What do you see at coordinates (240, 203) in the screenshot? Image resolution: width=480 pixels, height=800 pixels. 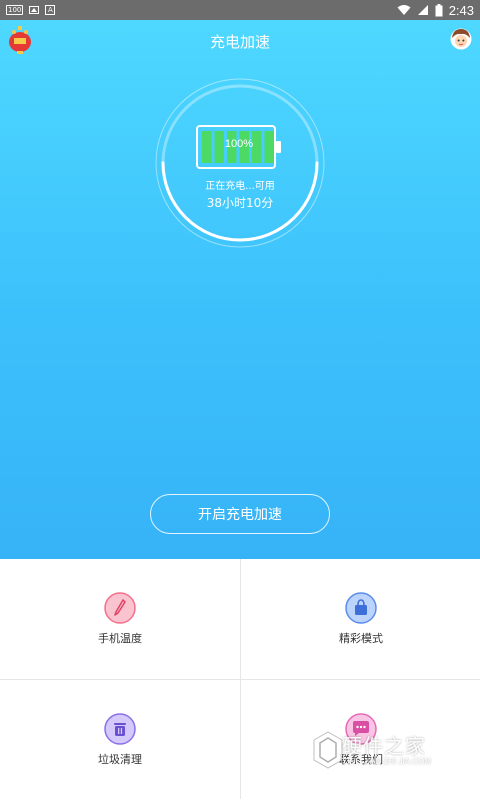 I see `remaining-time: 38小时10分` at bounding box center [240, 203].